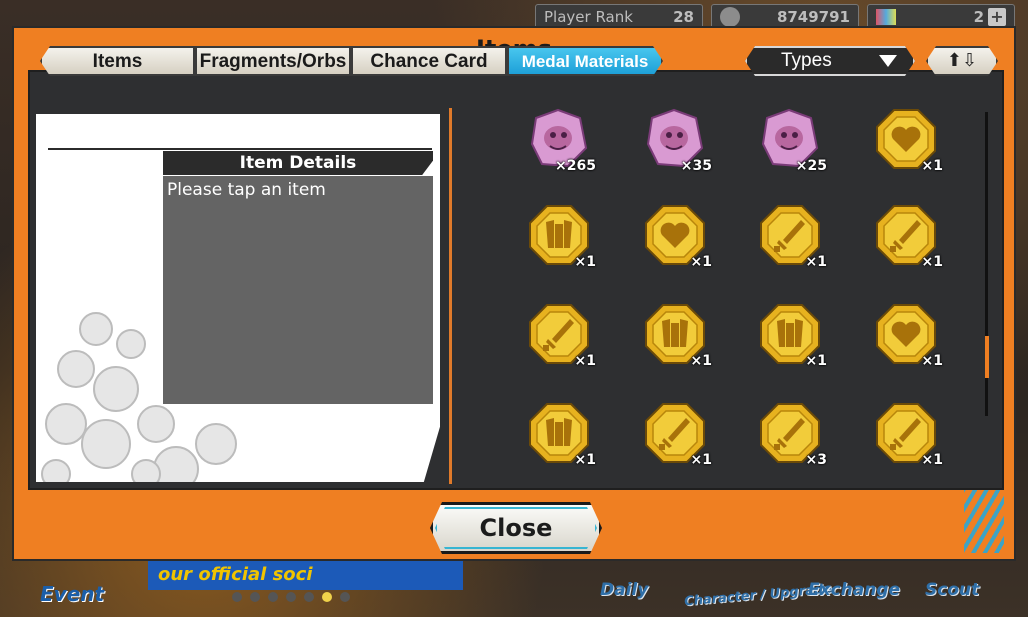 Image resolution: width=1028 pixels, height=617 pixels. What do you see at coordinates (450, 296) in the screenshot?
I see `panel-divider` at bounding box center [450, 296].